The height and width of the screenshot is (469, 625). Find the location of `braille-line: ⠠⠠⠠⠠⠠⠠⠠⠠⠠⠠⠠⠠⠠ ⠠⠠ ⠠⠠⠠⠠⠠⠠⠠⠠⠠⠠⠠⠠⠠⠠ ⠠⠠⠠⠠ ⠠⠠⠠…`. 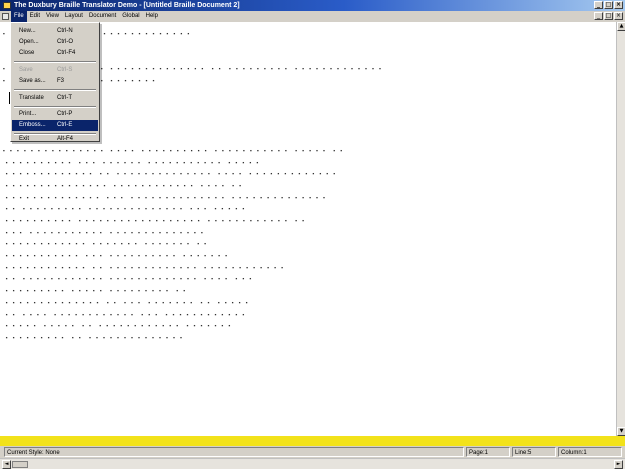

braille-line: ⠠⠠⠠⠠⠠⠠⠠⠠⠠⠠⠠⠠⠠ ⠠⠠ ⠠⠠⠠⠠⠠⠠⠠⠠⠠⠠⠠⠠⠠⠠ ⠠⠠⠠⠠ ⠠⠠⠠… is located at coordinates (169, 173).